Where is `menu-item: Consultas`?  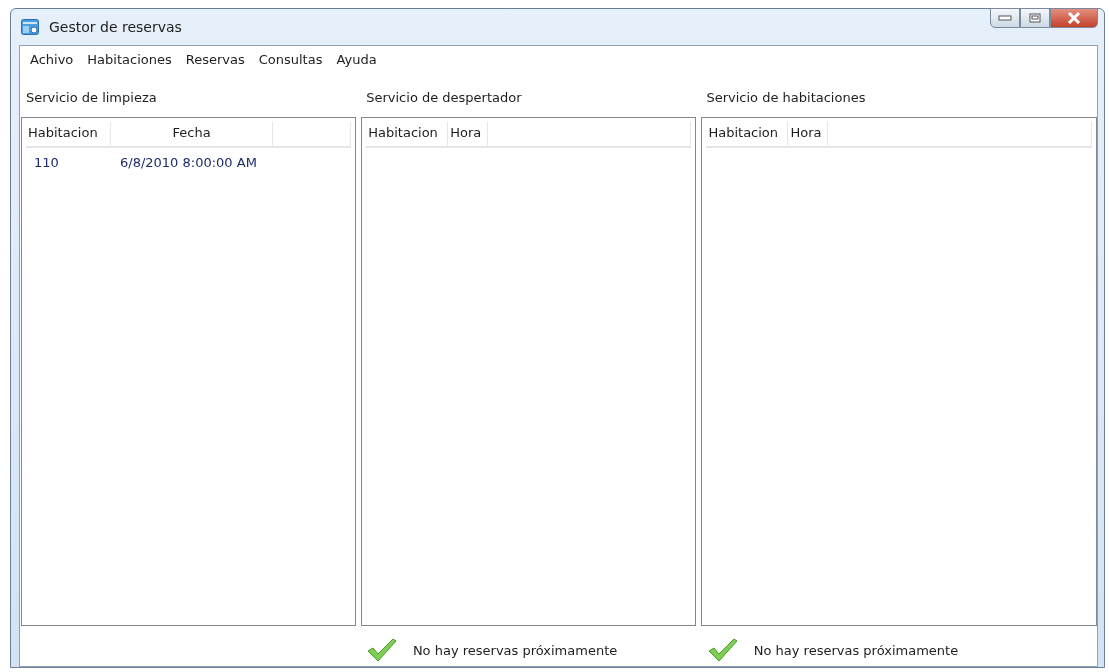 menu-item: Consultas is located at coordinates (291, 61).